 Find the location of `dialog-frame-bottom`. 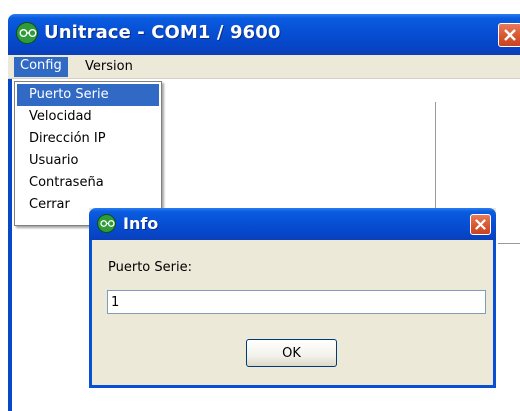

dialog-frame-bottom is located at coordinates (292, 386).